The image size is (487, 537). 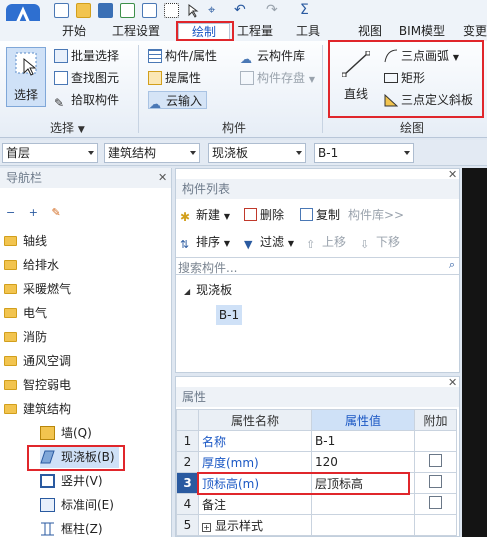 I want to click on nav-item-fire: 消防, so click(x=25, y=337).